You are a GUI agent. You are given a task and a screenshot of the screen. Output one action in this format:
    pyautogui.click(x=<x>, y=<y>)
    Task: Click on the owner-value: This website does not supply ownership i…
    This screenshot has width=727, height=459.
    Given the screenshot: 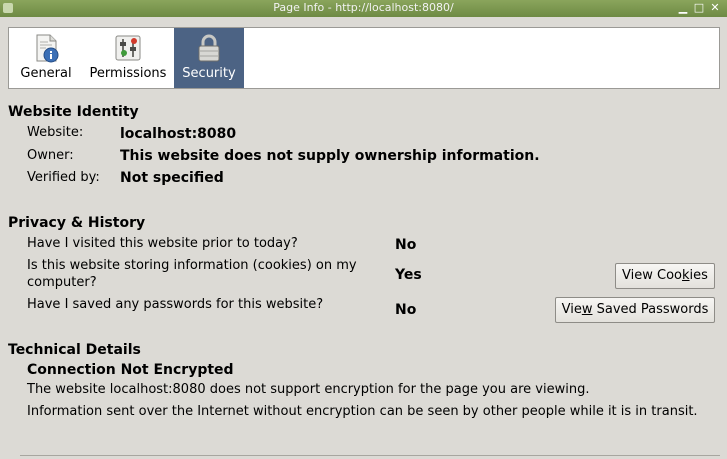 What is the action you would take?
    pyautogui.click(x=330, y=156)
    